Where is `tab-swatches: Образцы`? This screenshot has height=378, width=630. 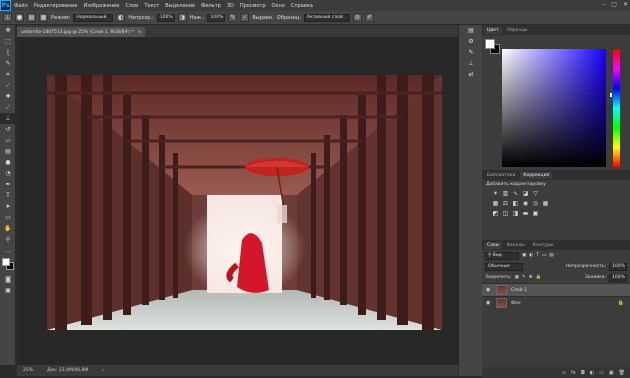
tab-swatches: Образцы is located at coordinates (517, 30).